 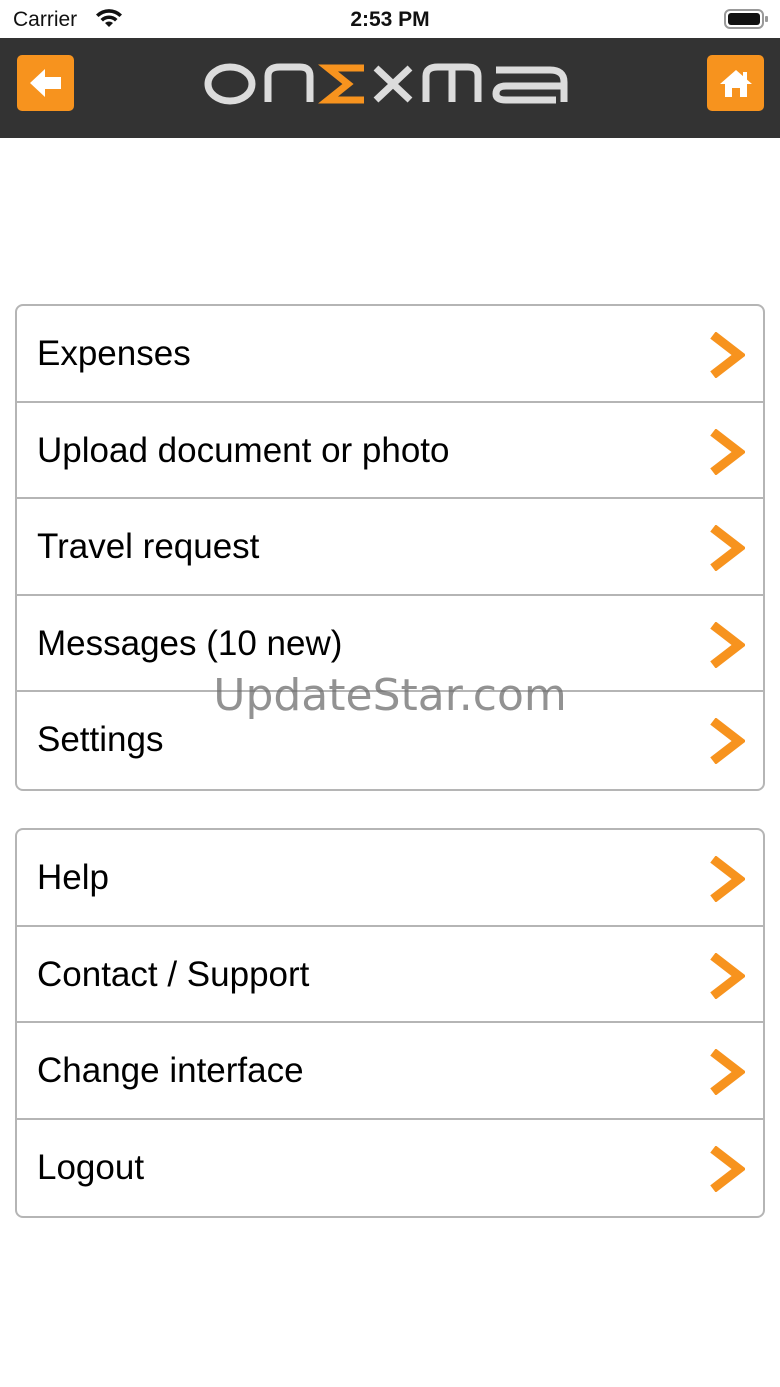 I want to click on battery-icon, so click(x=746, y=19).